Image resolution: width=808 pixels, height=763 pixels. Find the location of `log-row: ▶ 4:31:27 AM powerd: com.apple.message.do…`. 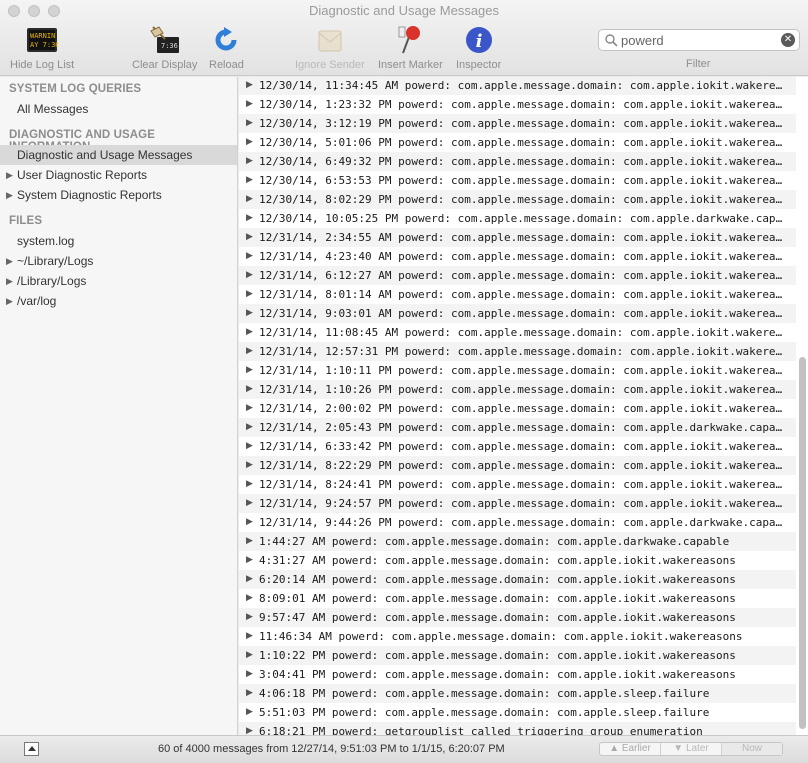

log-row: ▶ 4:31:27 AM powerd: com.apple.message.do… is located at coordinates (517, 560).